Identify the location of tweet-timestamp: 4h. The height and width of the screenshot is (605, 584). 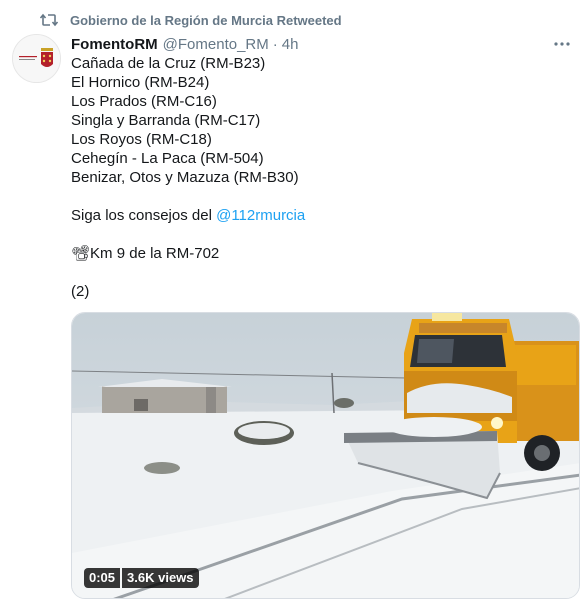
(290, 44).